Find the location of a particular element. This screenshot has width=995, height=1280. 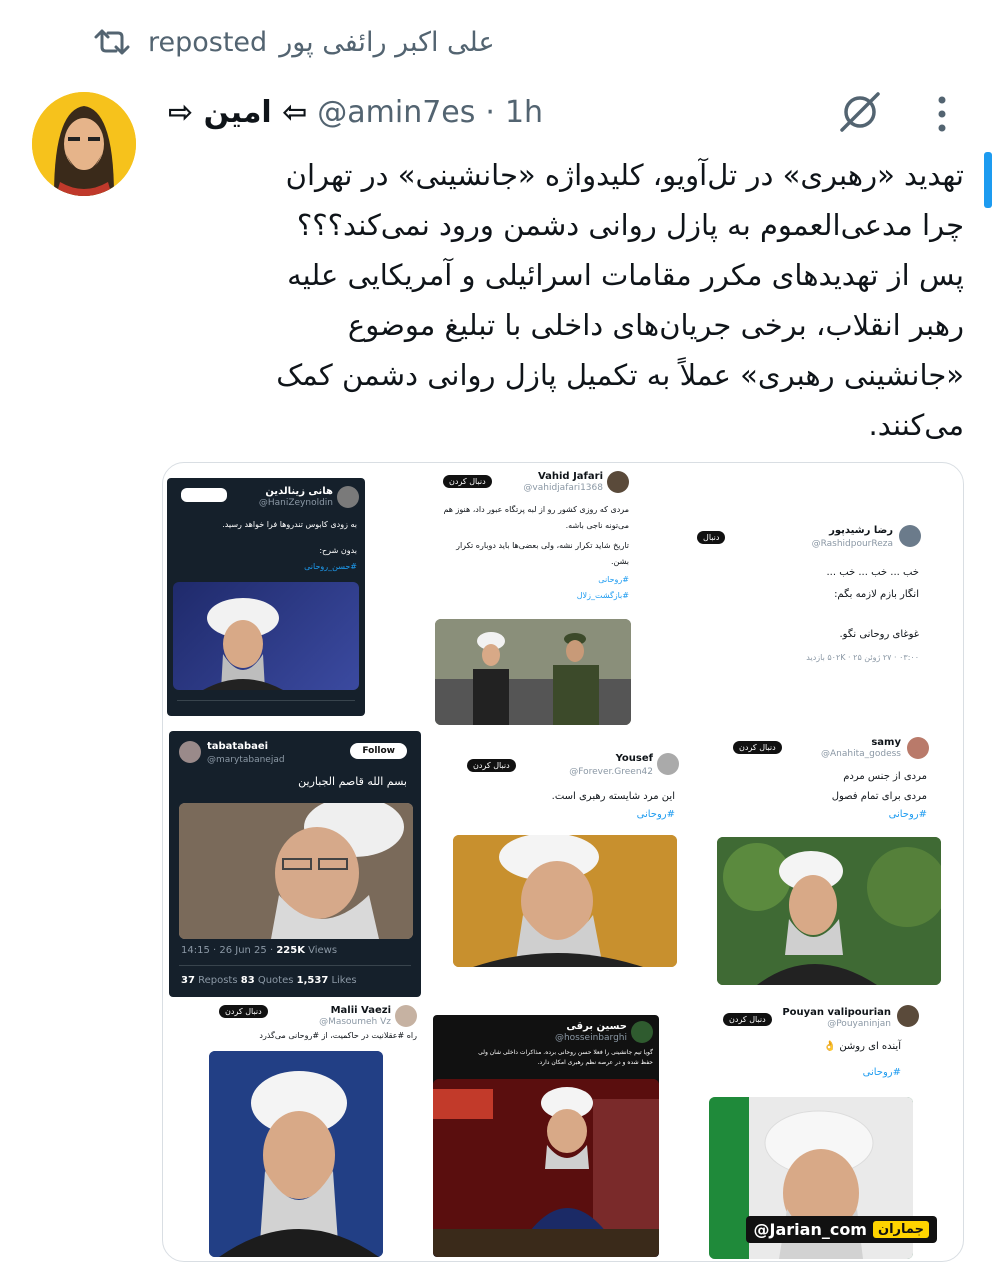

card-stats: ۰۳:۰۰ · ۲۷ ژوئن ۲۵ · ۵۰۲K بازدید is located at coordinates (862, 657).